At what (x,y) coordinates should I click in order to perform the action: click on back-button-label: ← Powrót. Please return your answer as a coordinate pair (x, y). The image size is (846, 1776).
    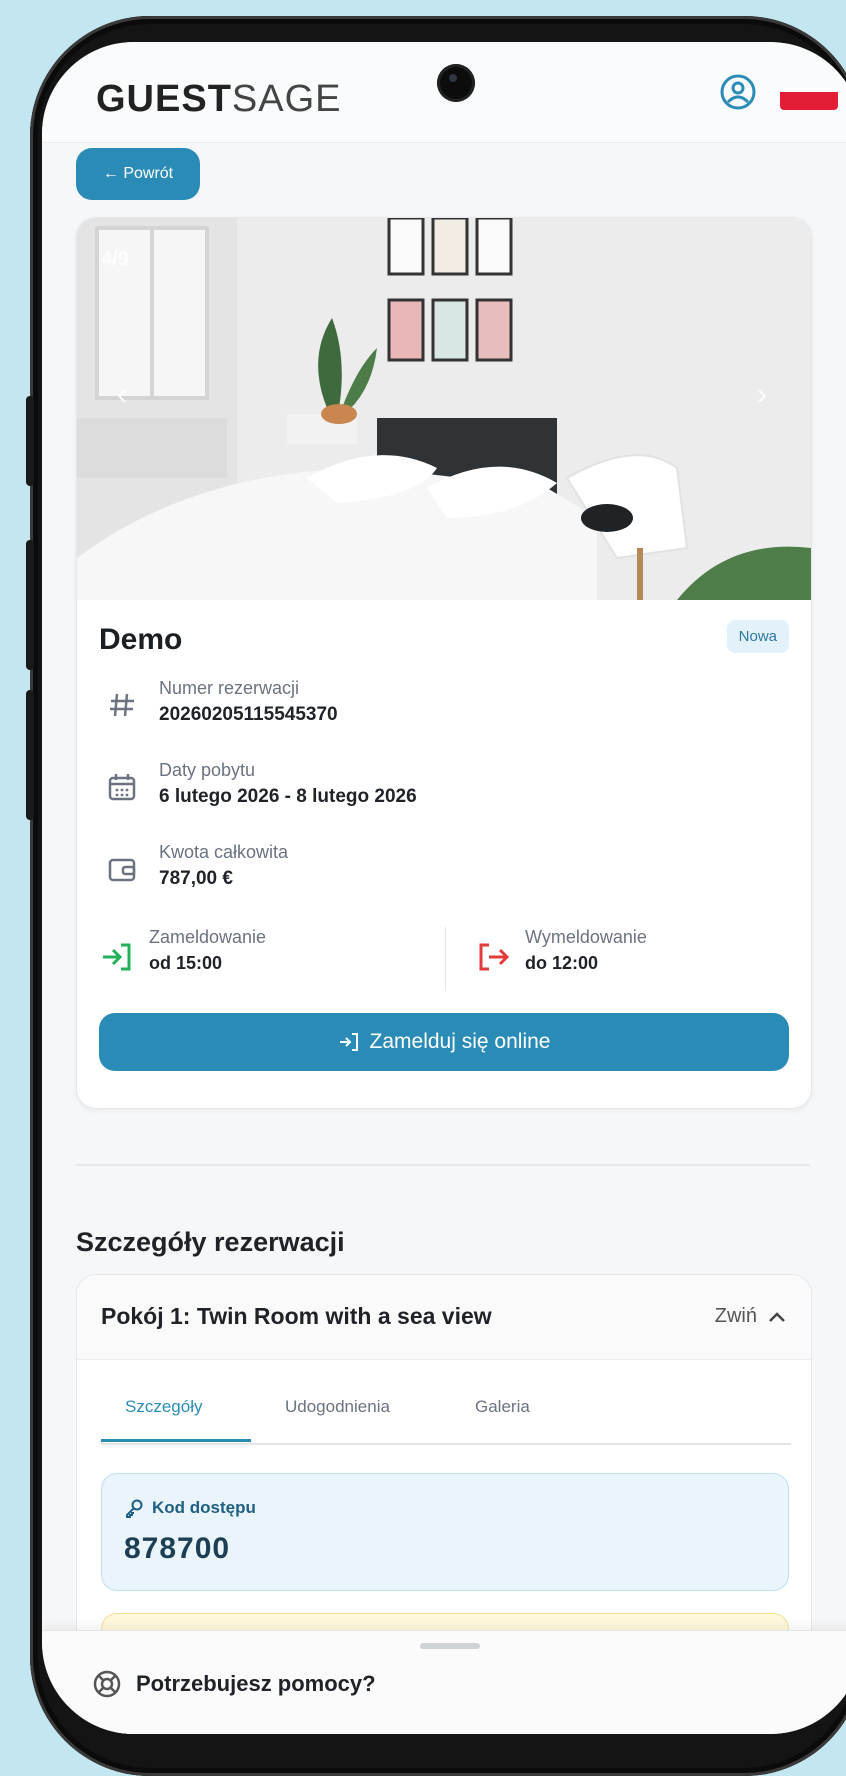
    Looking at the image, I should click on (138, 173).